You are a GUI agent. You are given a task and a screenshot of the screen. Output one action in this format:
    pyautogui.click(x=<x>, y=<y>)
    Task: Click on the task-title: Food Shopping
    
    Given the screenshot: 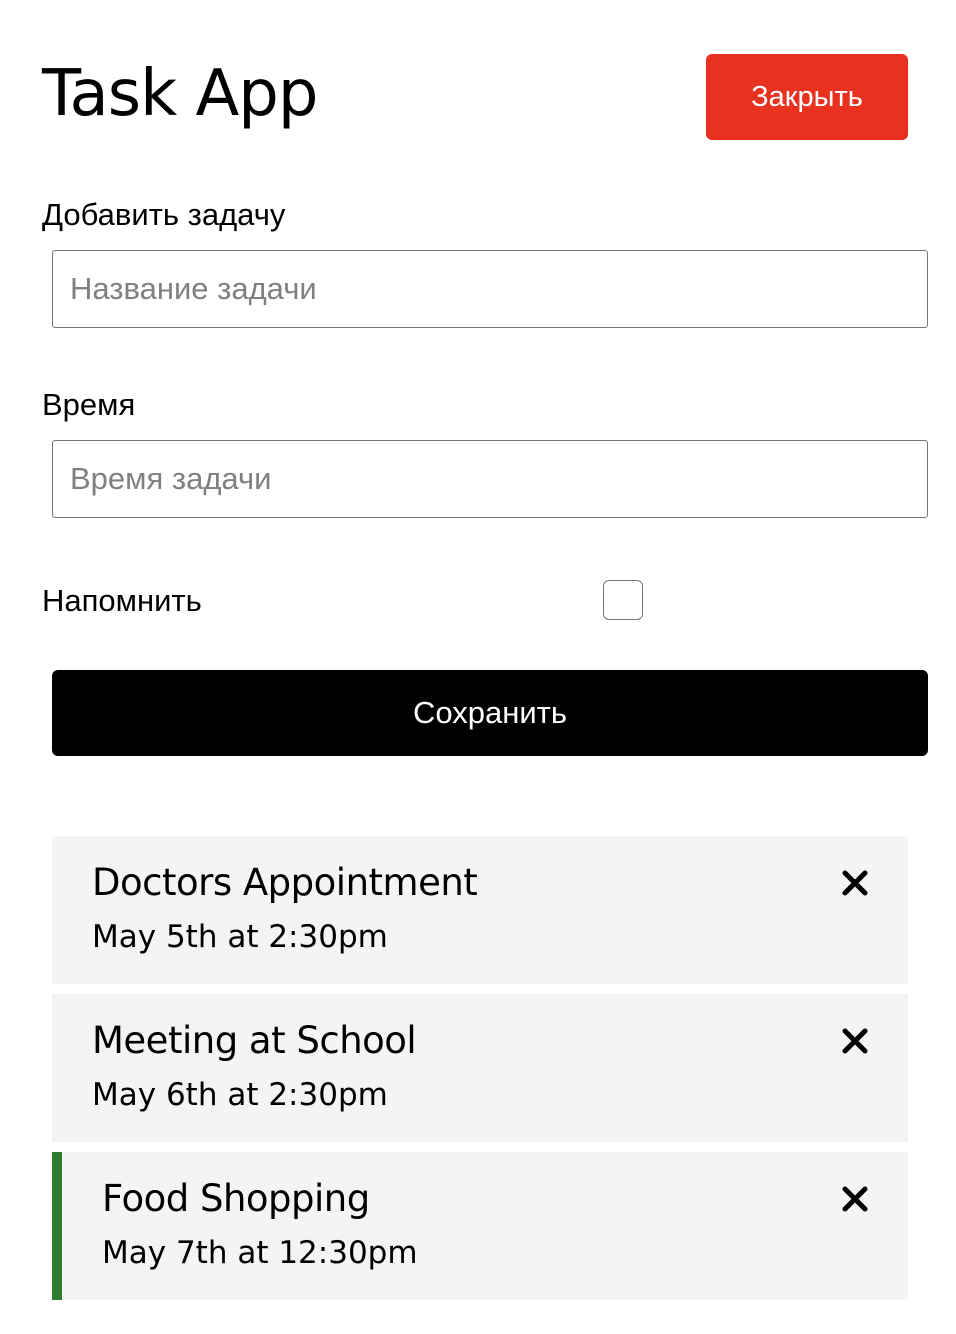 What is the action you would take?
    pyautogui.click(x=236, y=1198)
    